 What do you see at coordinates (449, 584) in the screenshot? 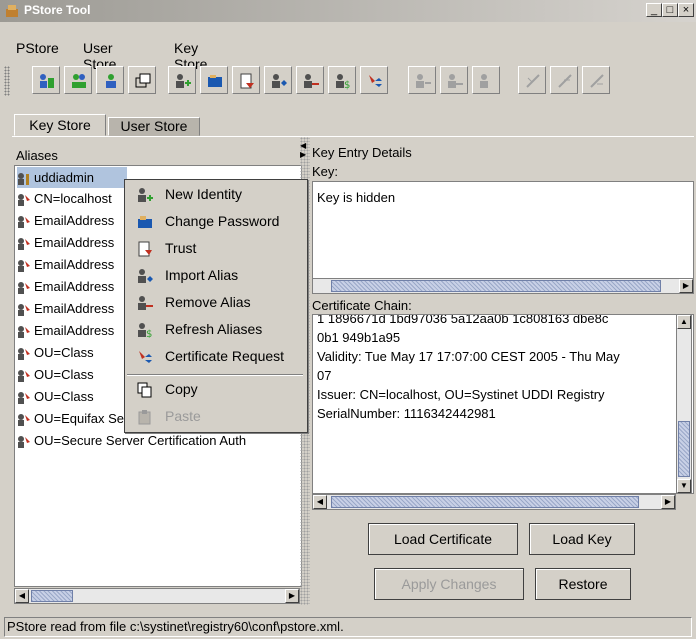
I see `apply-changes-button: Apply Changes` at bounding box center [449, 584].